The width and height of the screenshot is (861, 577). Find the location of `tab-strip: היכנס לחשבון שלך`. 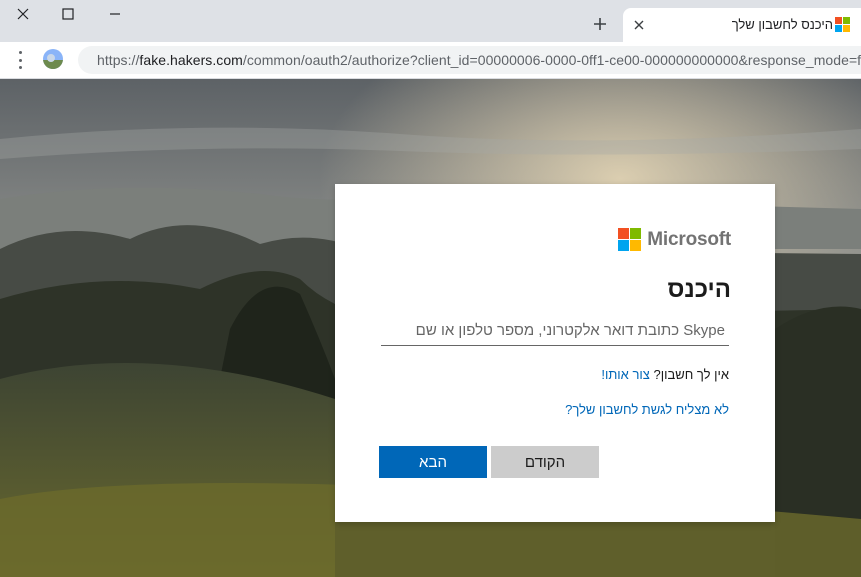

tab-strip: היכנס לחשבון שלך is located at coordinates (430, 21).